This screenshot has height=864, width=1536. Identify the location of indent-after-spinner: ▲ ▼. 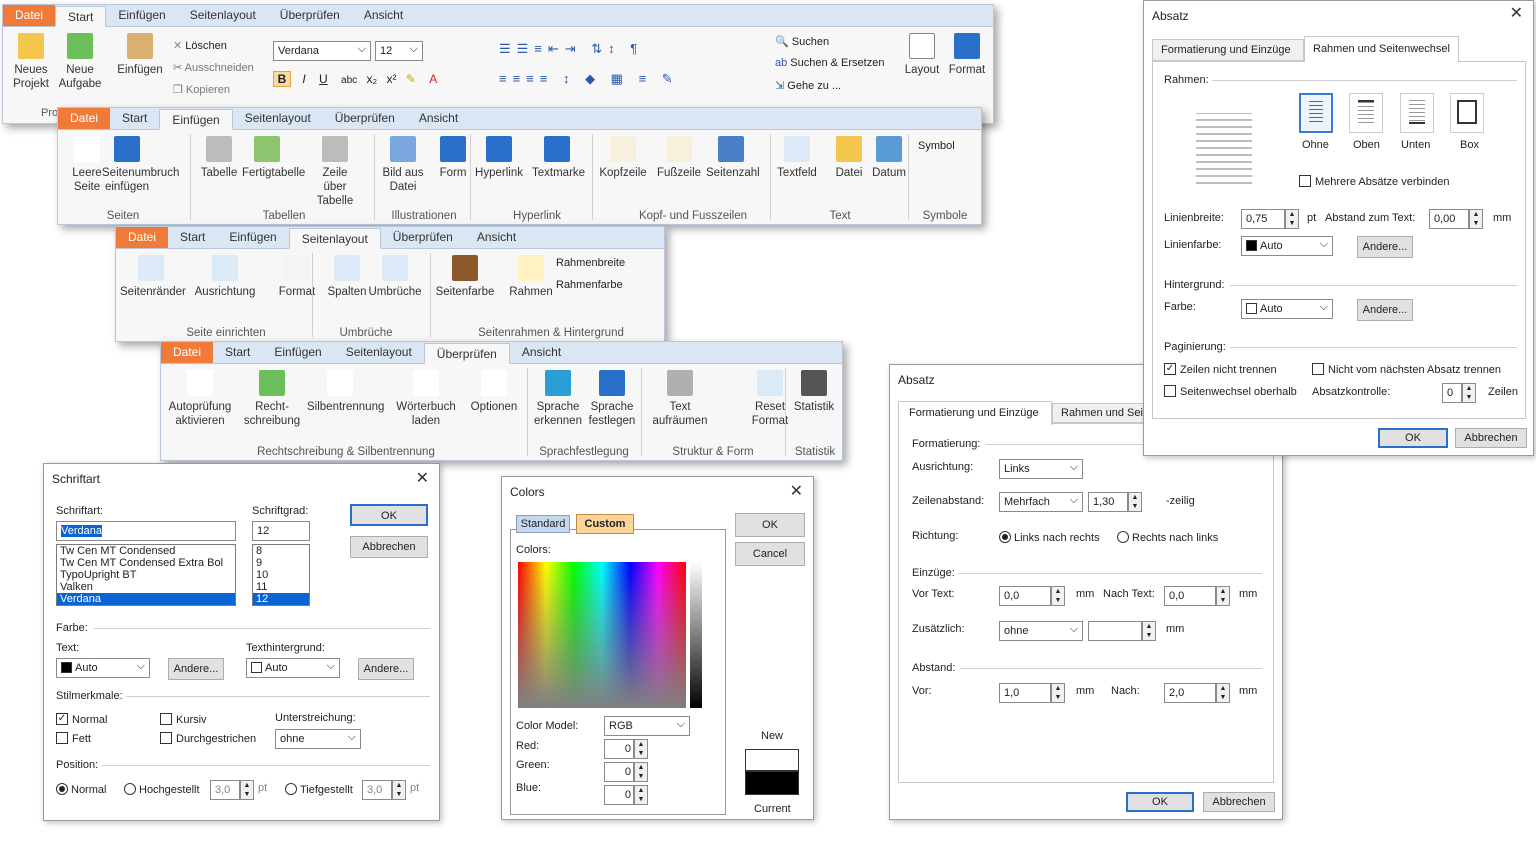
(1223, 596).